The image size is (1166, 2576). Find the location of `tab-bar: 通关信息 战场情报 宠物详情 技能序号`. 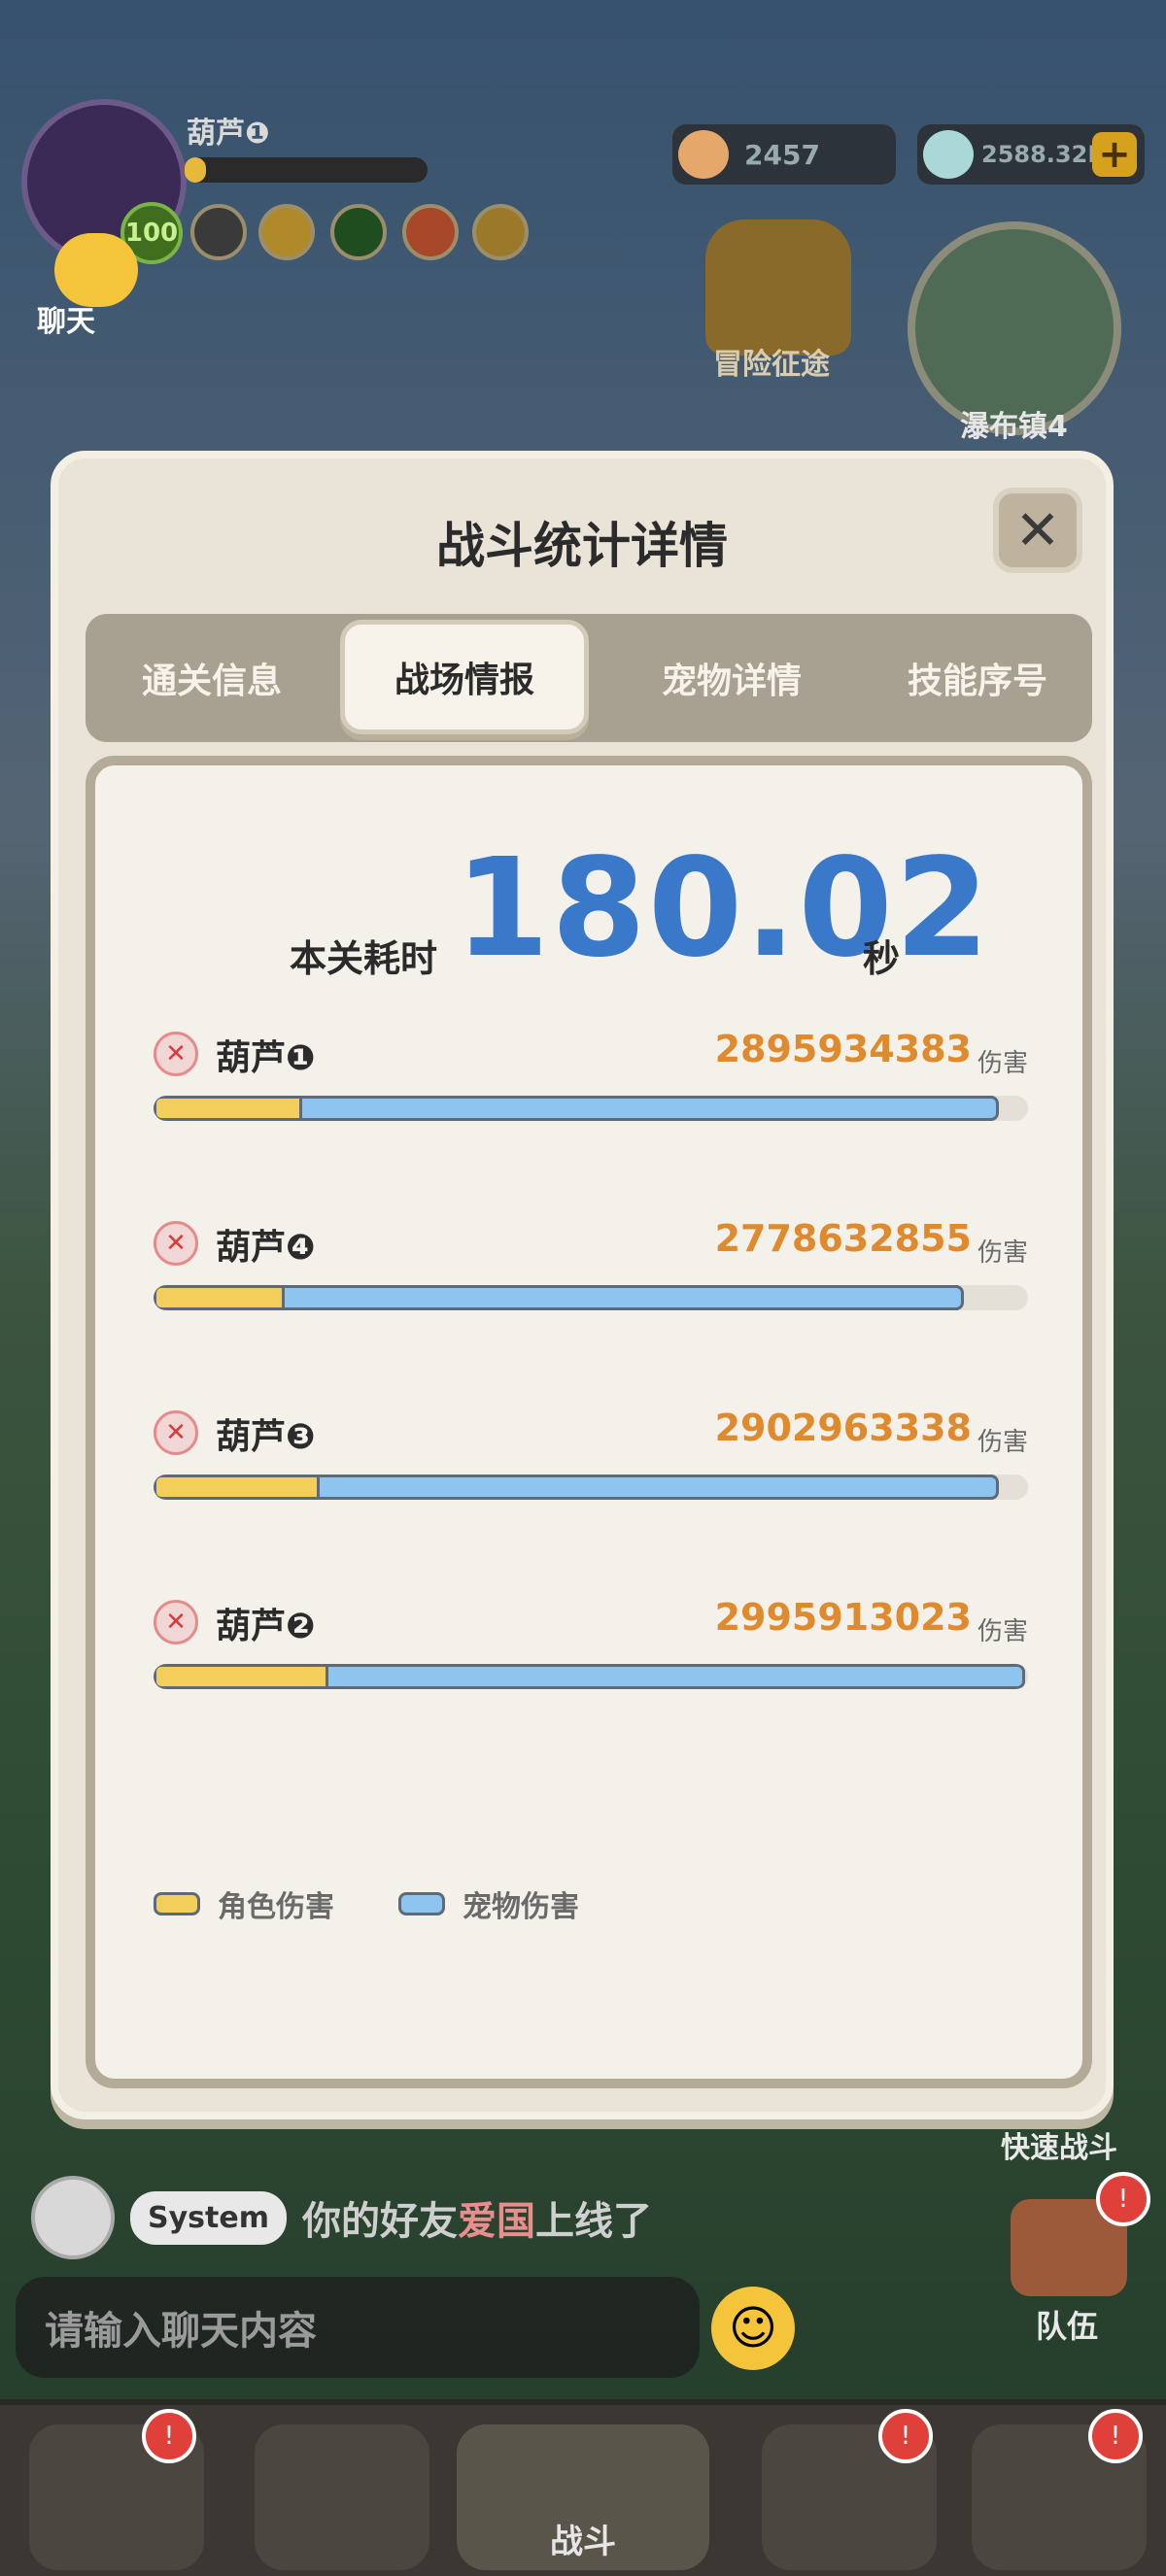

tab-bar: 通关信息 战场情报 宠物详情 技能序号 is located at coordinates (589, 678).